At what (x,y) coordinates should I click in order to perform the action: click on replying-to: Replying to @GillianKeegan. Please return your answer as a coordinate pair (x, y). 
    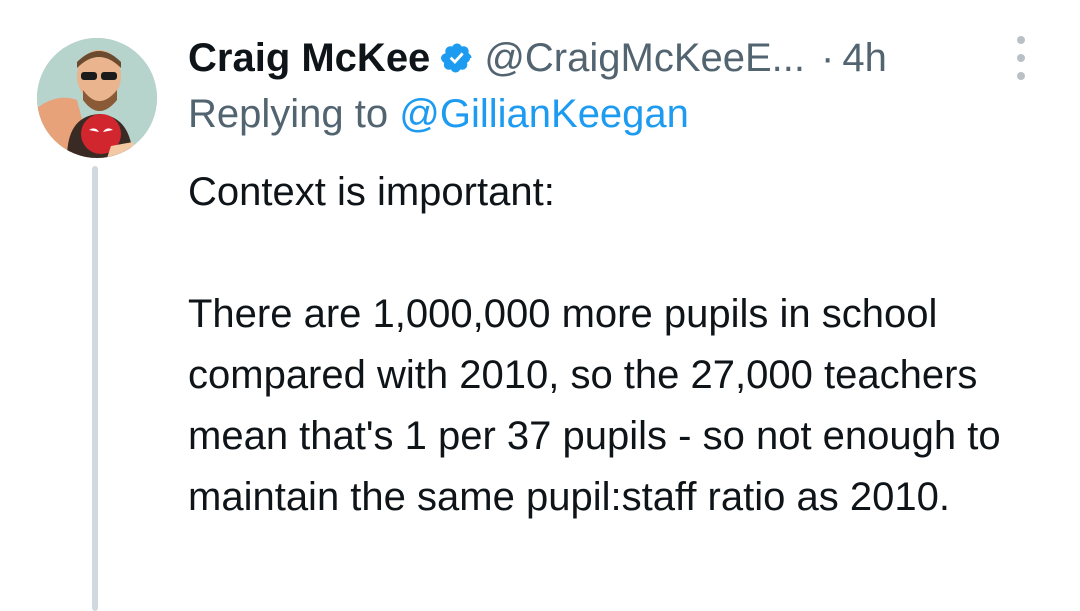
    Looking at the image, I should click on (438, 114).